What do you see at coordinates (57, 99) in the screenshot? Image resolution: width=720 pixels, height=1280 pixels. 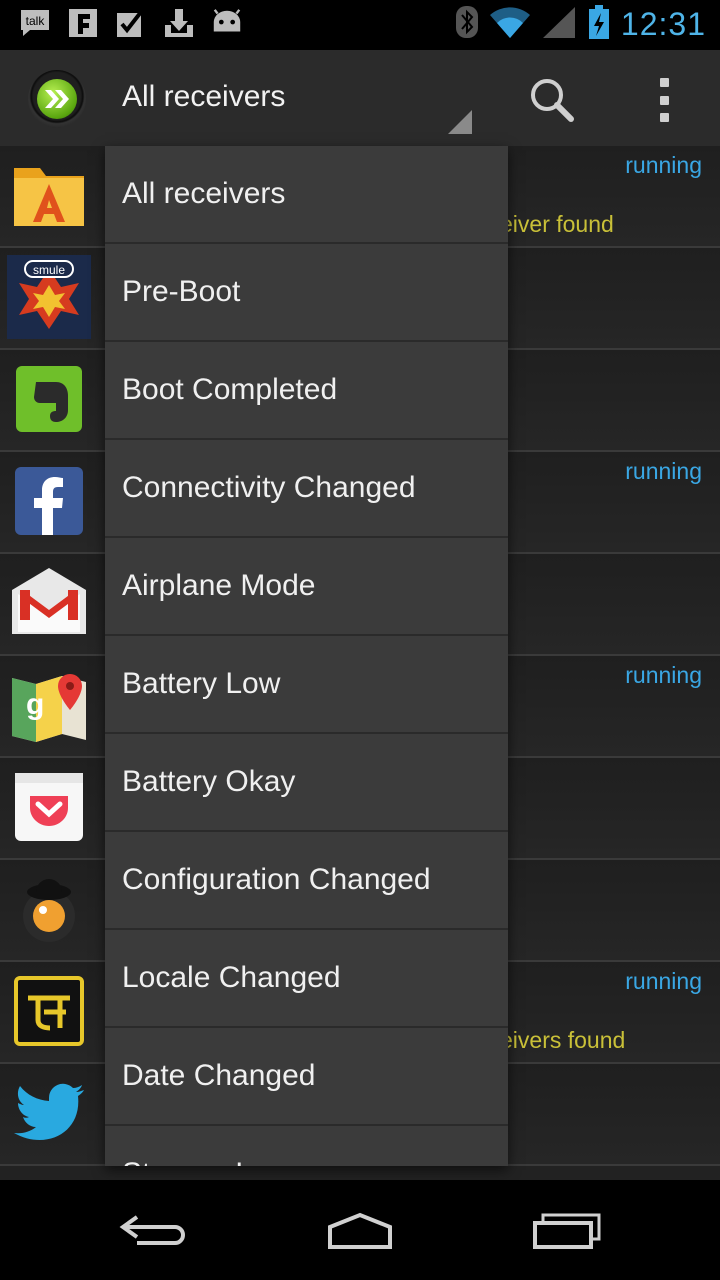 I see `app-logo-icon` at bounding box center [57, 99].